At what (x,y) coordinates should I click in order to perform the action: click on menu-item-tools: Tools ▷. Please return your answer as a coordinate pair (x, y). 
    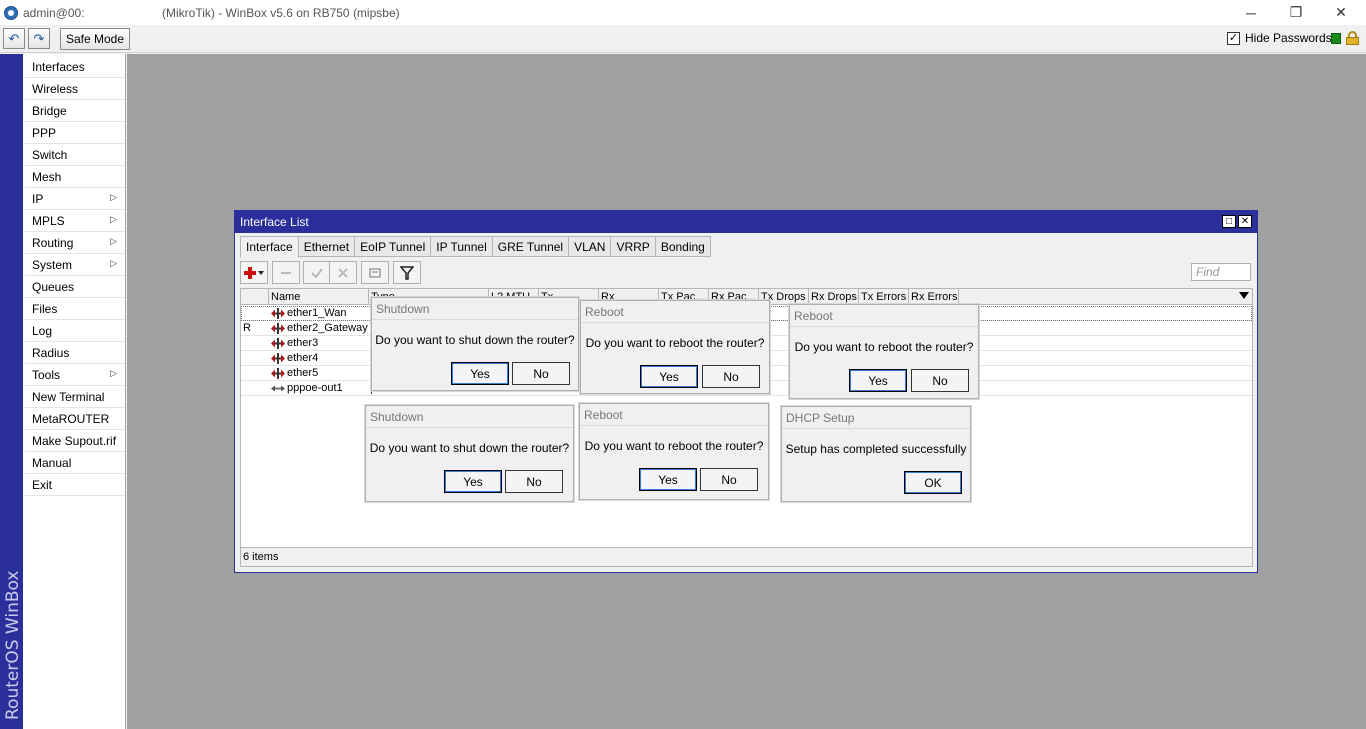
    Looking at the image, I should click on (75, 375).